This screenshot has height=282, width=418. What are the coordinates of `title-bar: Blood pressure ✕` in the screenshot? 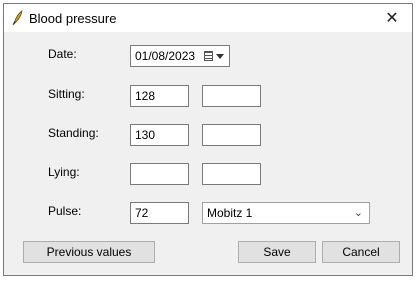 It's located at (208, 18).